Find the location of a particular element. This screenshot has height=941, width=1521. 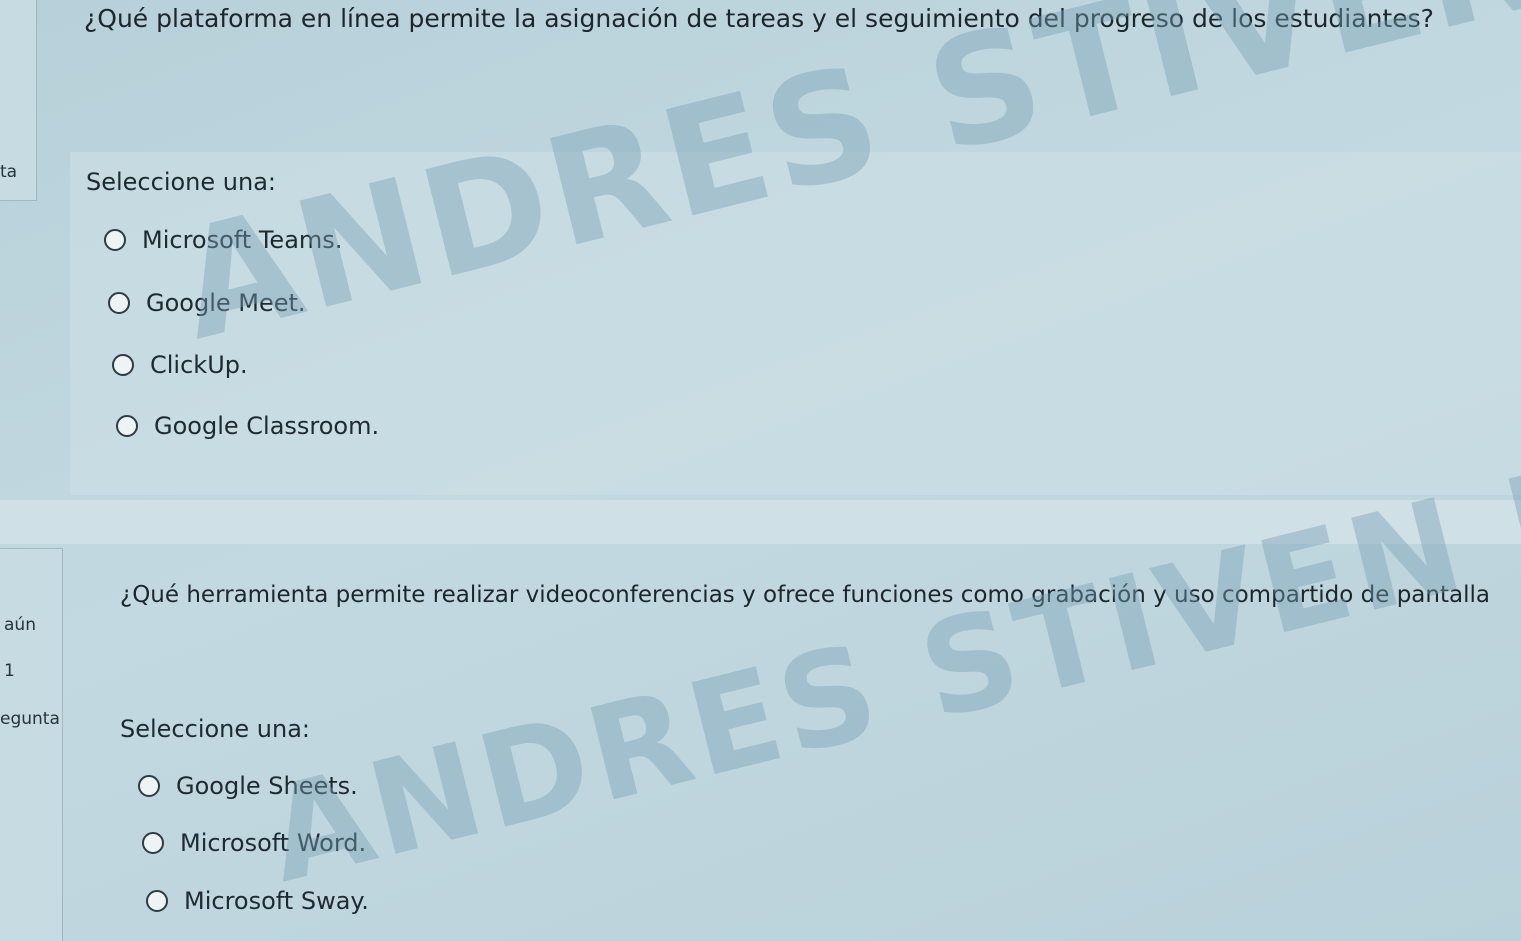

question-1-prompt: Seleccione una: is located at coordinates (181, 182).